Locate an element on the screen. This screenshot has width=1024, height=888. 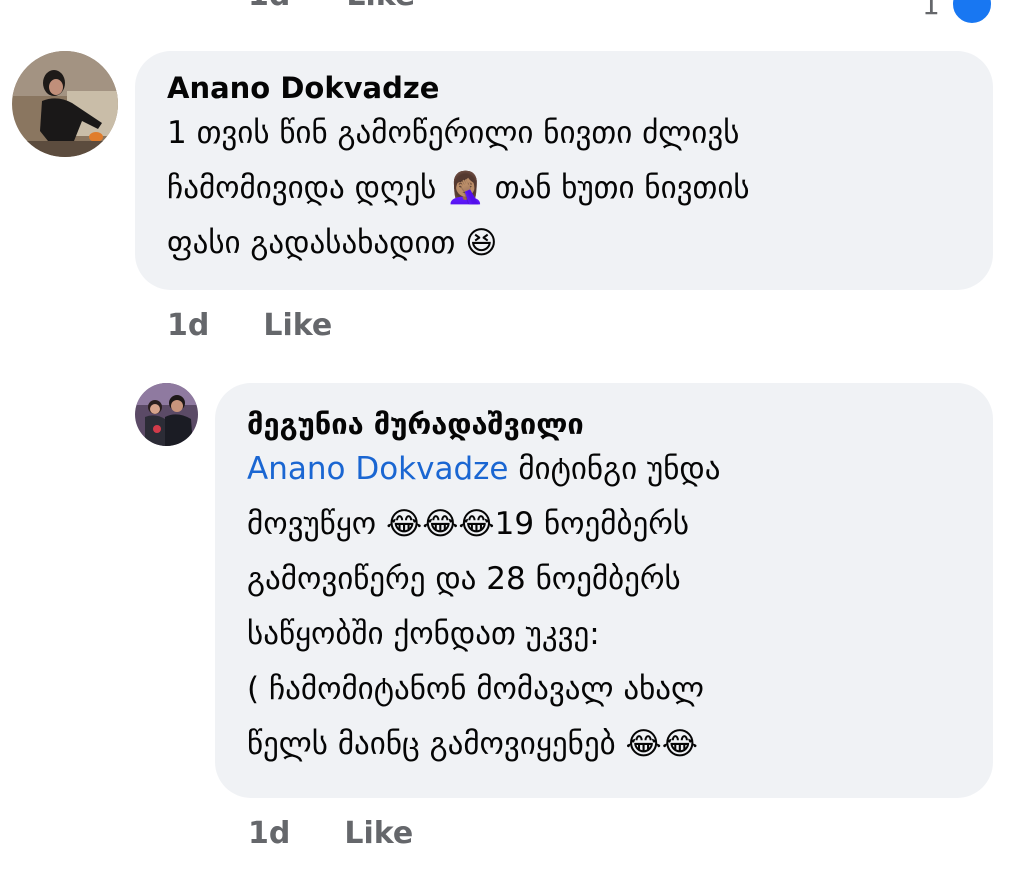
comment-line-text: თან ხუთი ნივთის is located at coordinates (622, 188).